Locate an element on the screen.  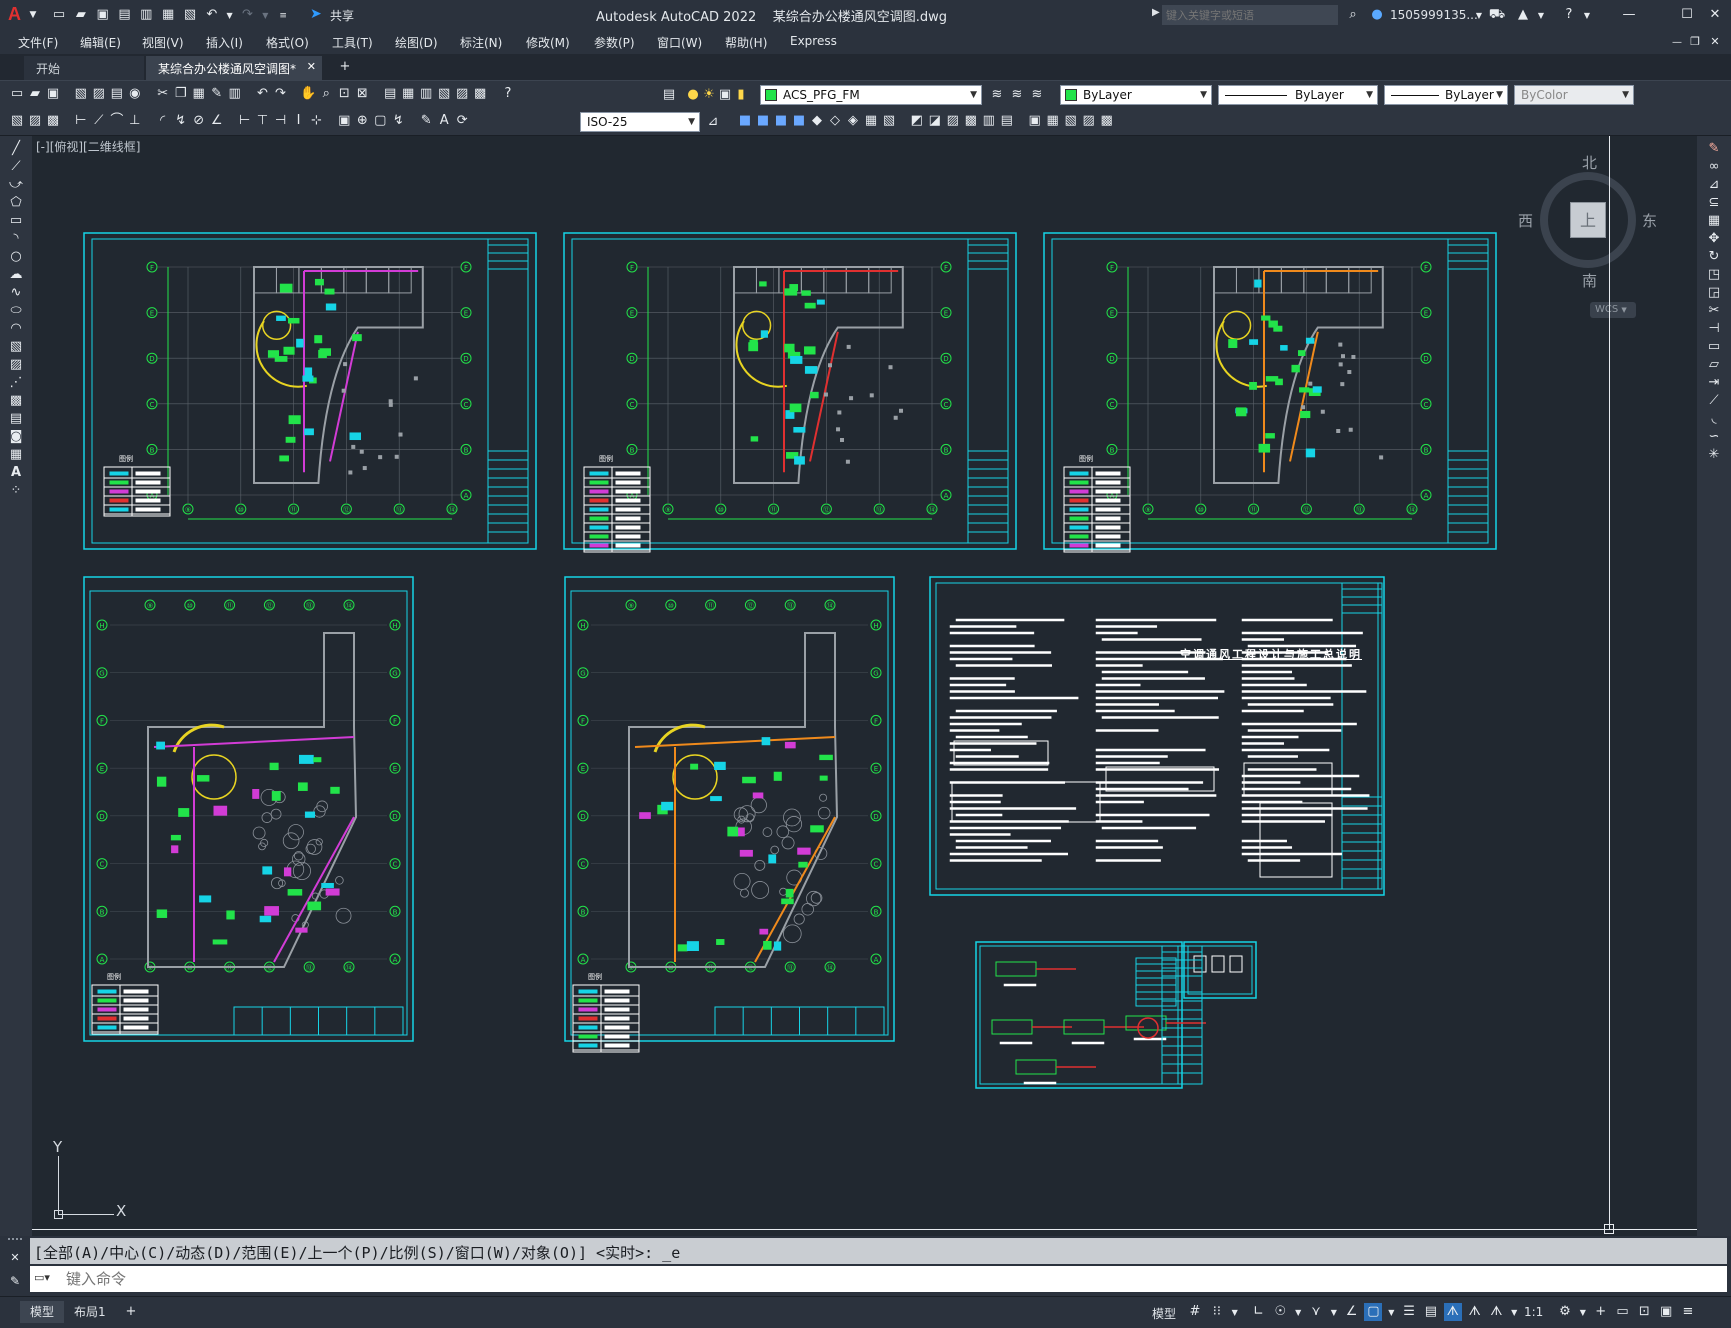
field-icon: ▩ is located at coordinates (1107, 121).